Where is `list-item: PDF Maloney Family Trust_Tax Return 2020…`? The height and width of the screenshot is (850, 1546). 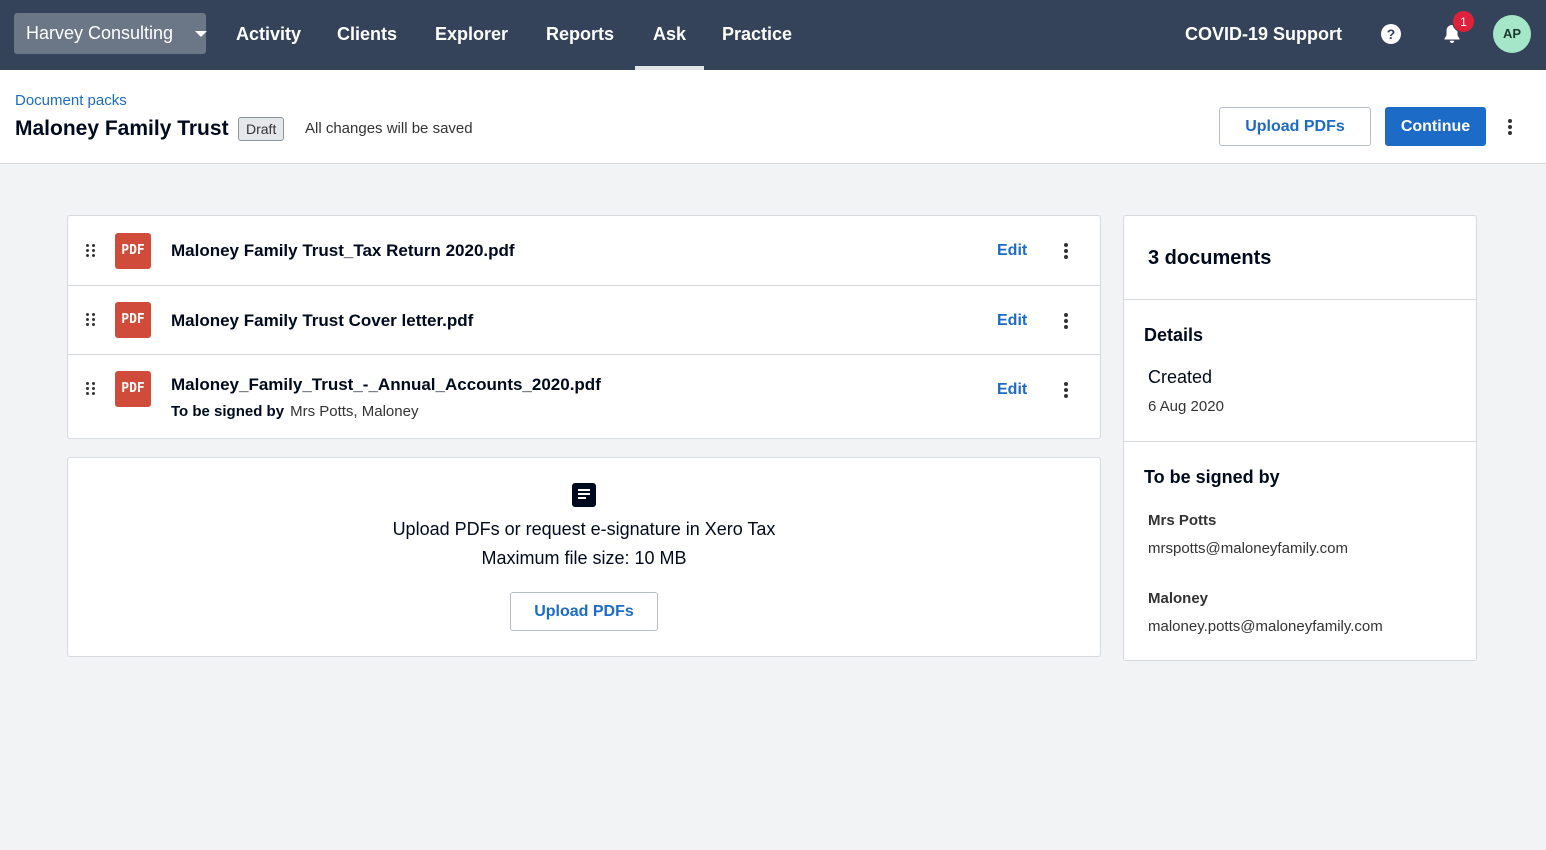
list-item: PDF Maloney Family Trust_Tax Return 2020… is located at coordinates (584, 251).